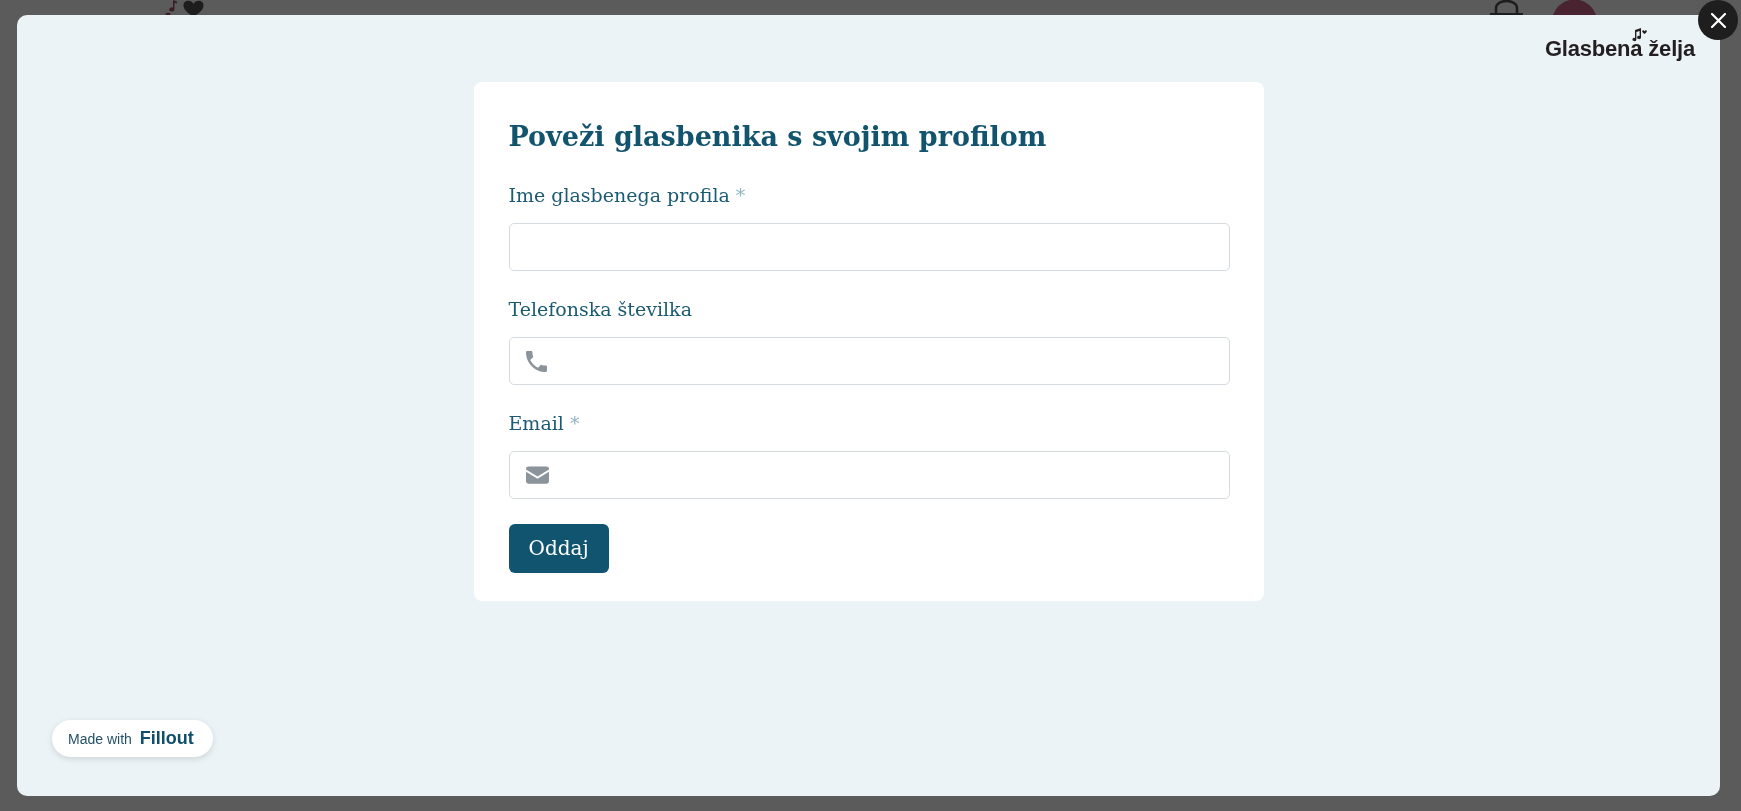 The width and height of the screenshot is (1741, 811). I want to click on bag-icon, so click(1506, 7).